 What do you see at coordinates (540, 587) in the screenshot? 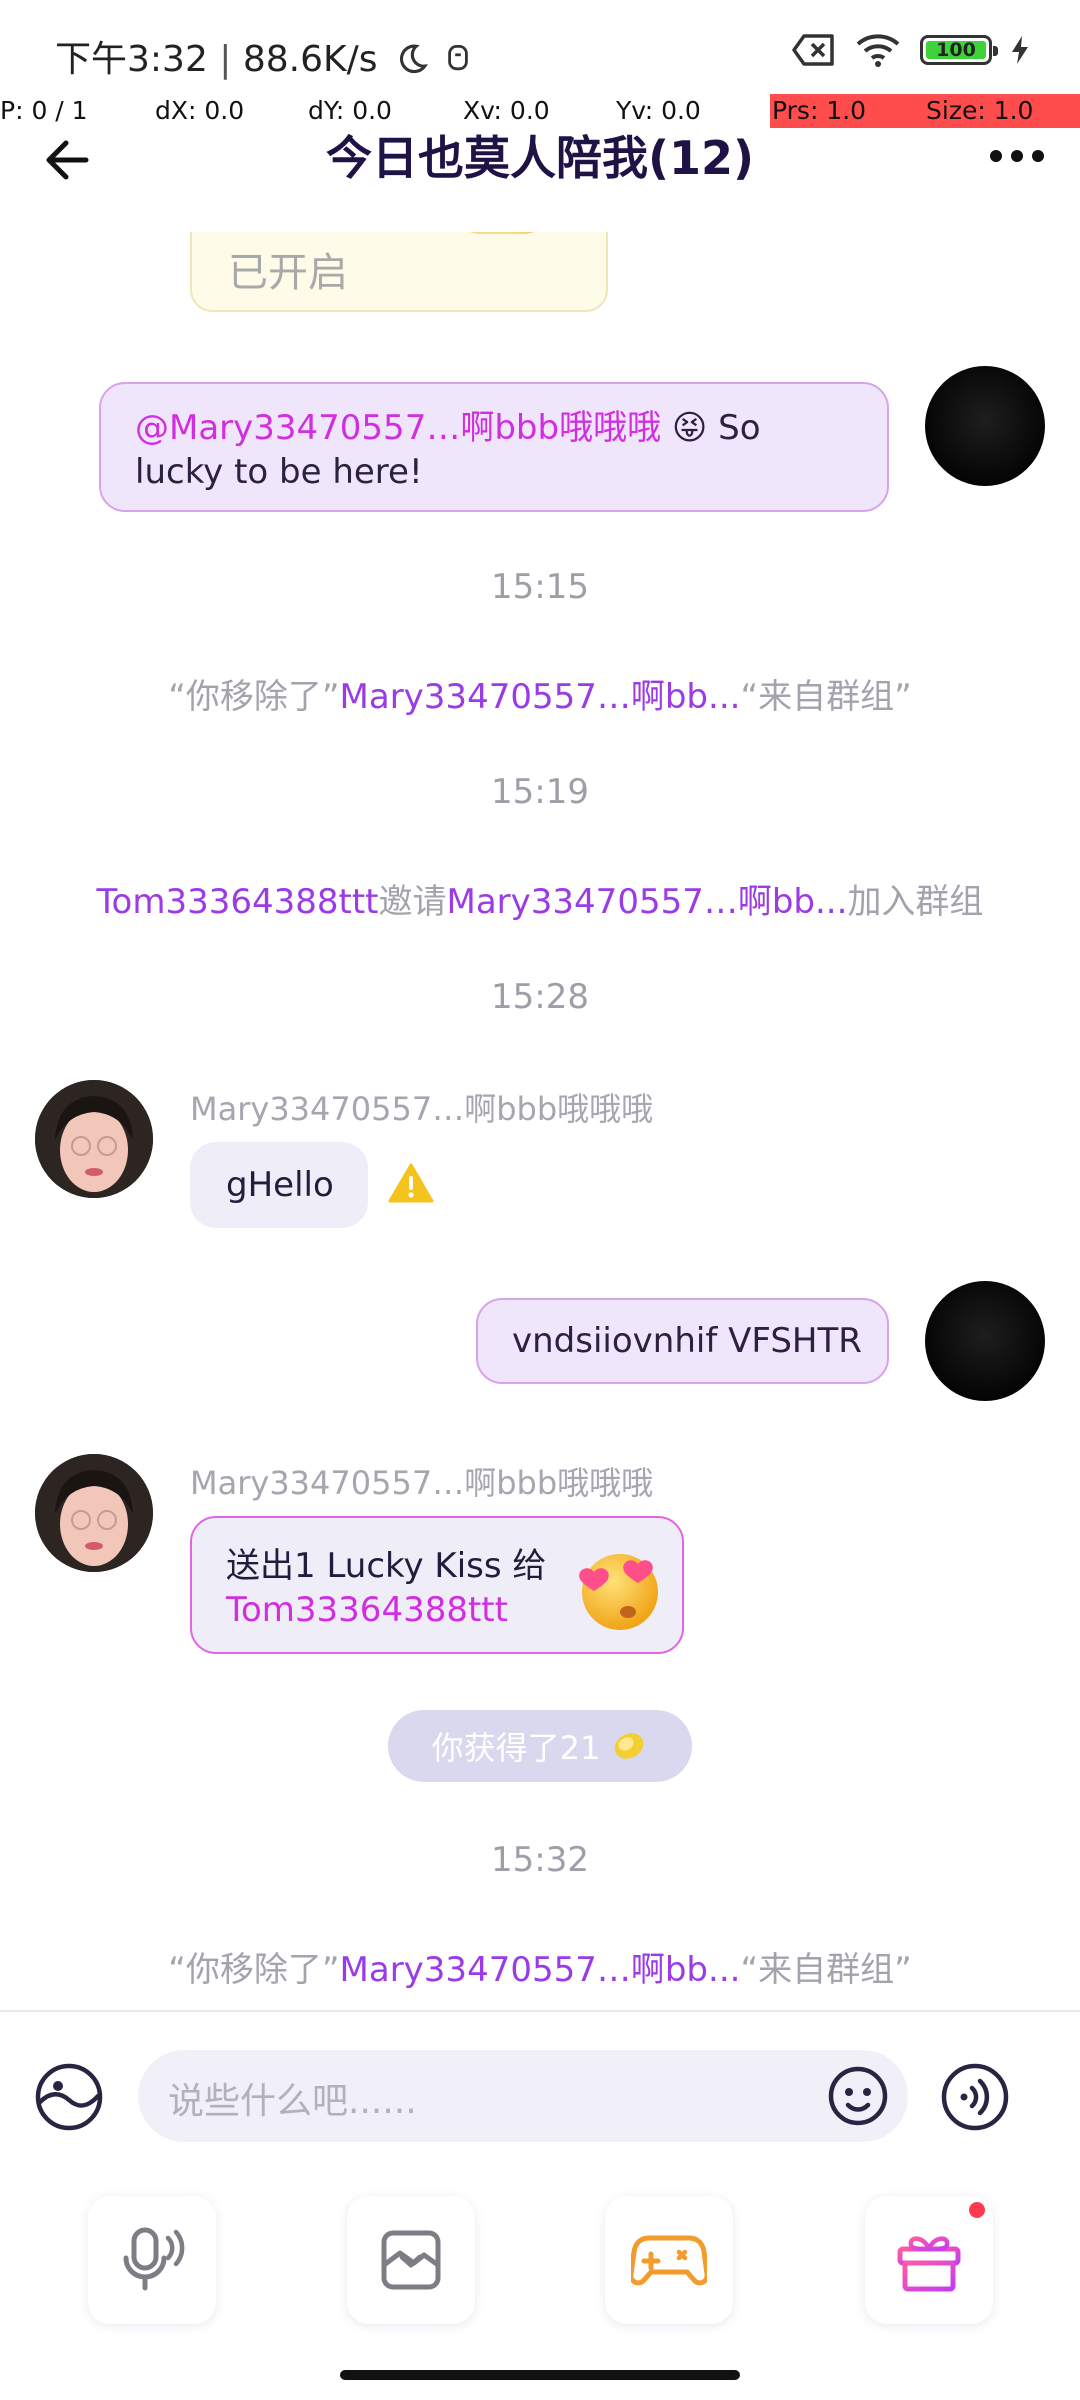
I see `timestamp: 15:15` at bounding box center [540, 587].